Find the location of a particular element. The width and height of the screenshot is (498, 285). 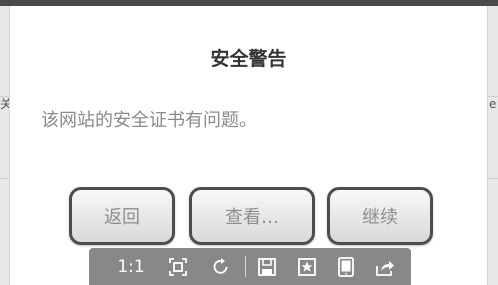

tablet-icon is located at coordinates (346, 266).